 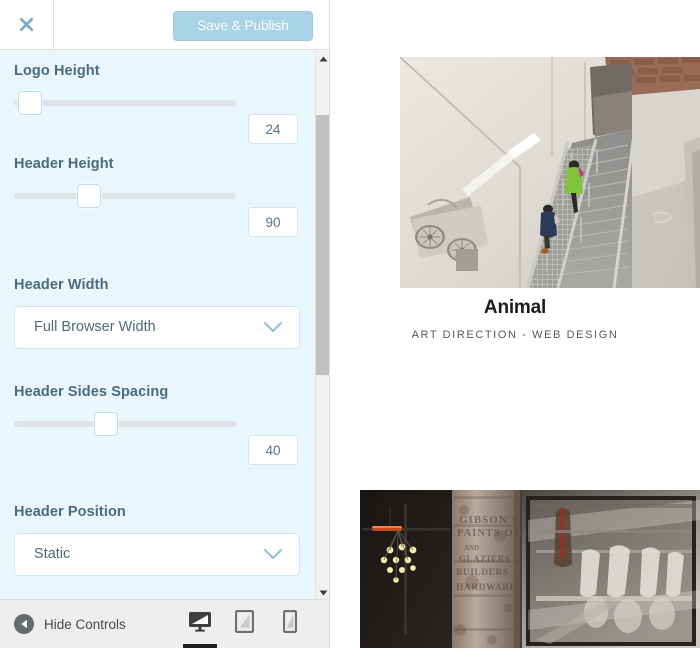 I want to click on svg-text: GIBSON'S, so click(x=489, y=520).